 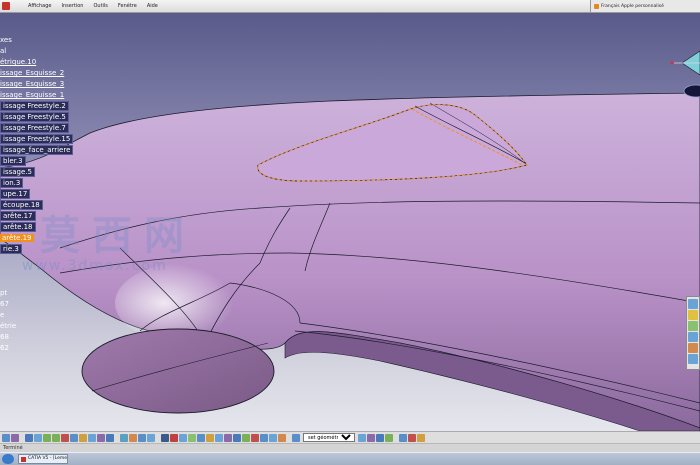 What do you see at coordinates (201, 437) in the screenshot?
I see `plane-icon` at bounding box center [201, 437].